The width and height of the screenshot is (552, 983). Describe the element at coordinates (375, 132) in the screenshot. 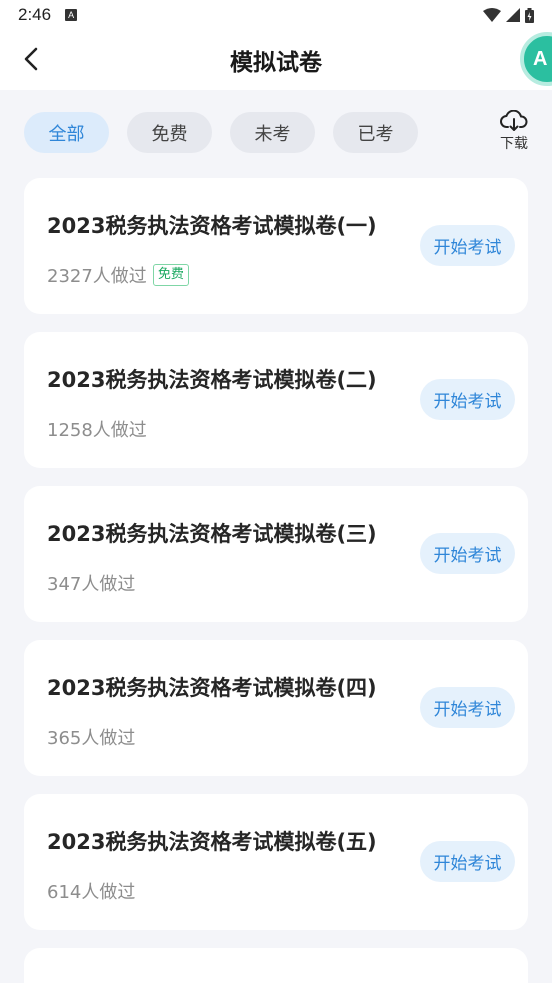

I see `filter-tab-taken: 已考` at that location.